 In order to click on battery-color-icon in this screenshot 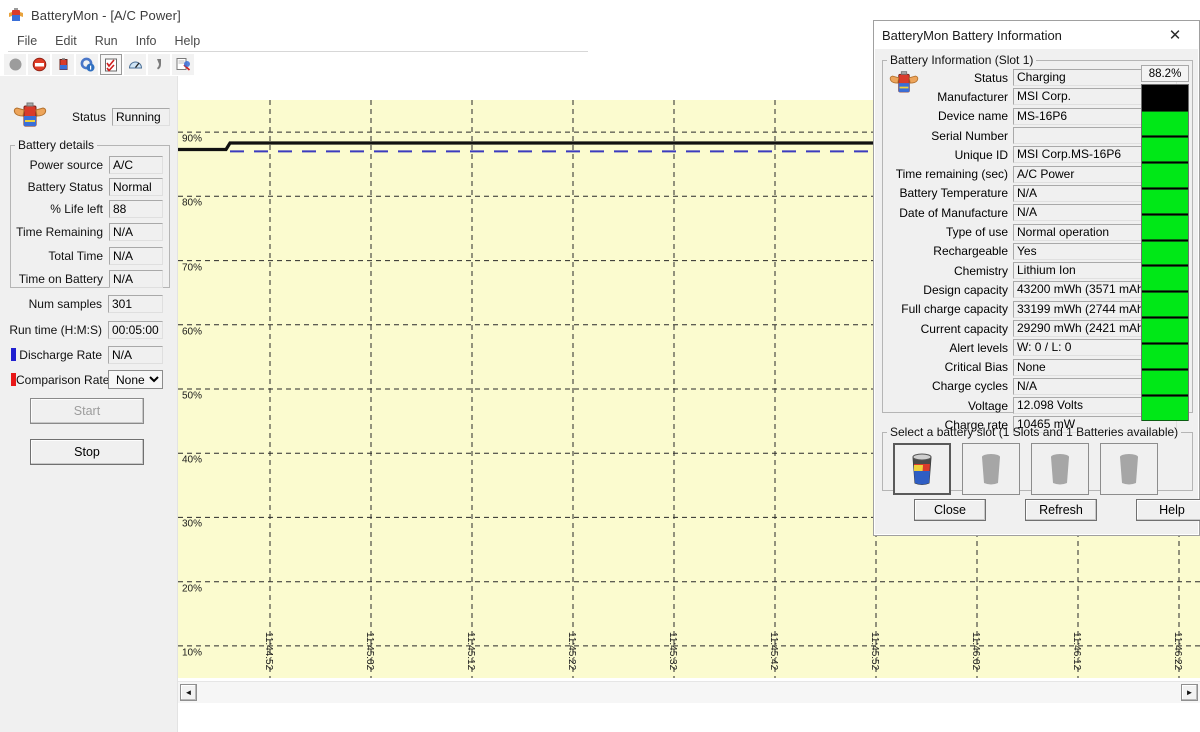, I will do `click(922, 469)`.